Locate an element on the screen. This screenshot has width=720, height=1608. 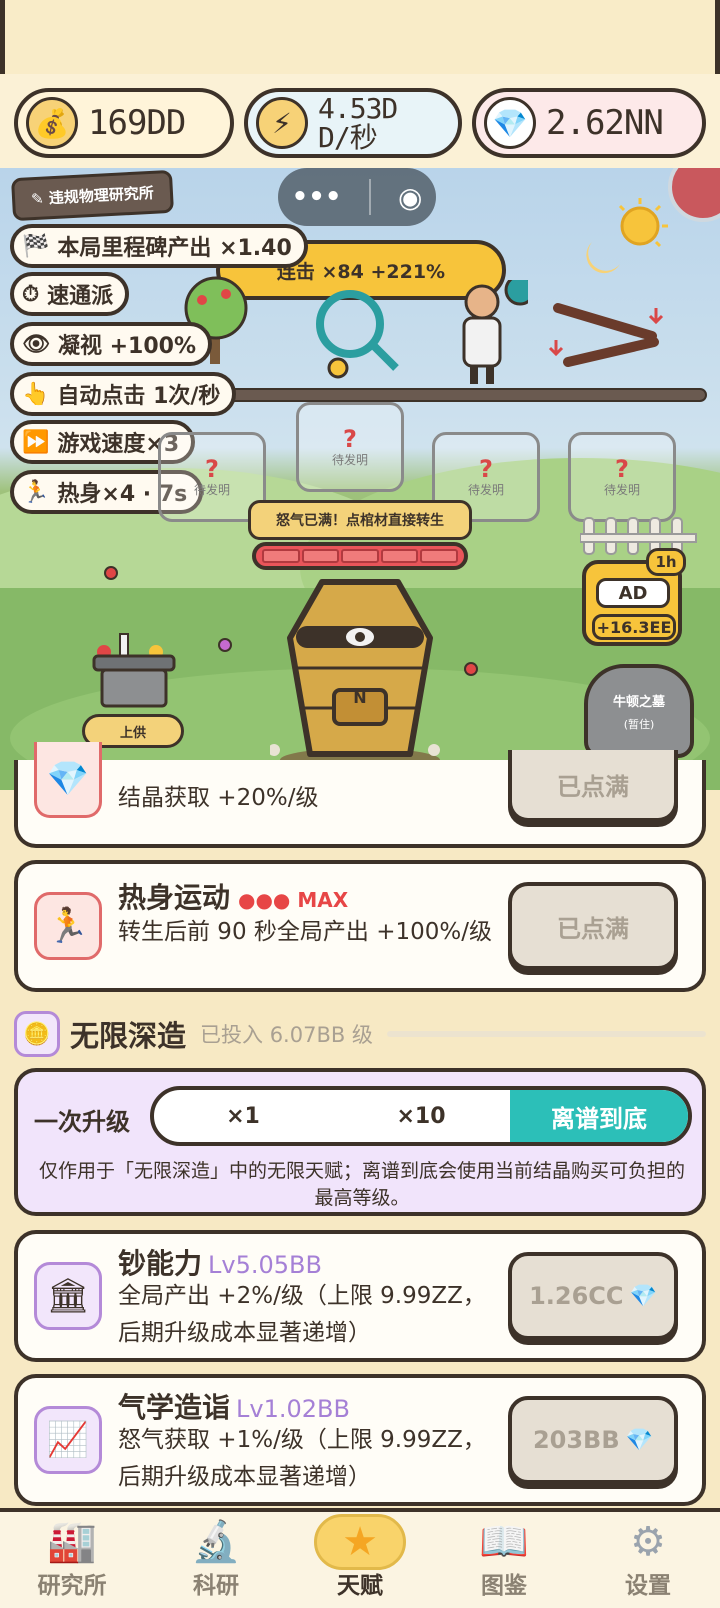
conveyor-track is located at coordinates (461, 395).